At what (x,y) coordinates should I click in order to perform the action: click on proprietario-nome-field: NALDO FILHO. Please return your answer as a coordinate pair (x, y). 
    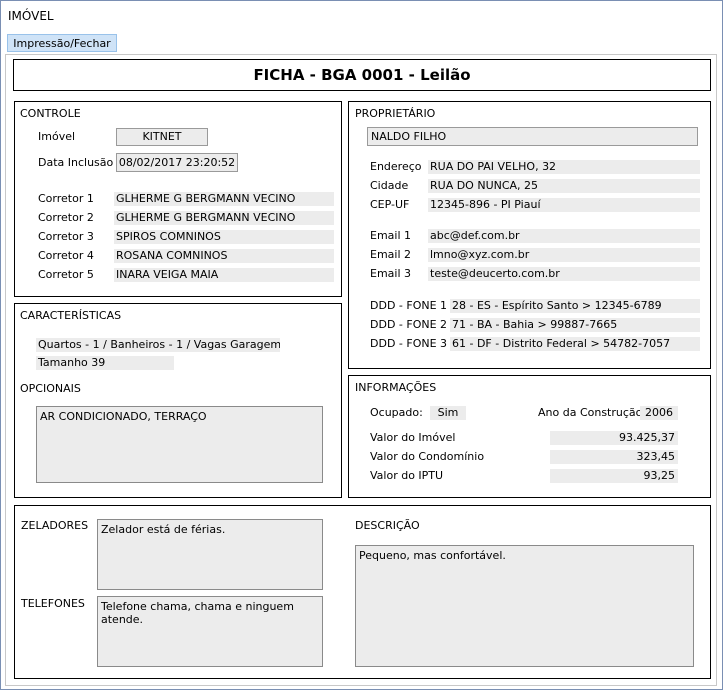
    Looking at the image, I should click on (532, 136).